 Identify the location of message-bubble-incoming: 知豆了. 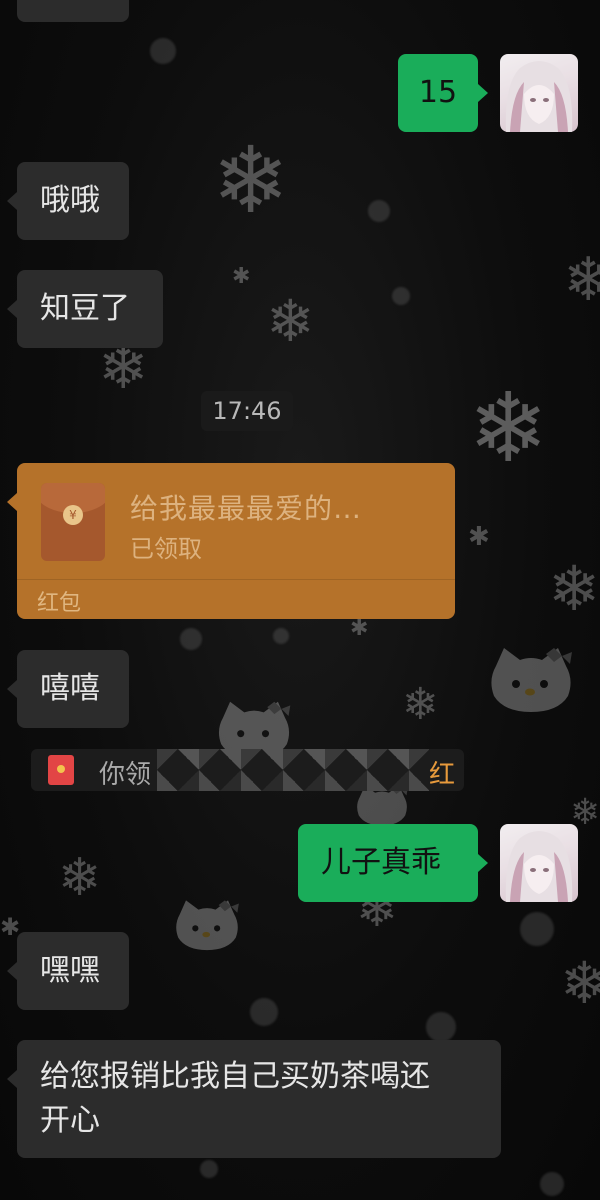
(85, 309).